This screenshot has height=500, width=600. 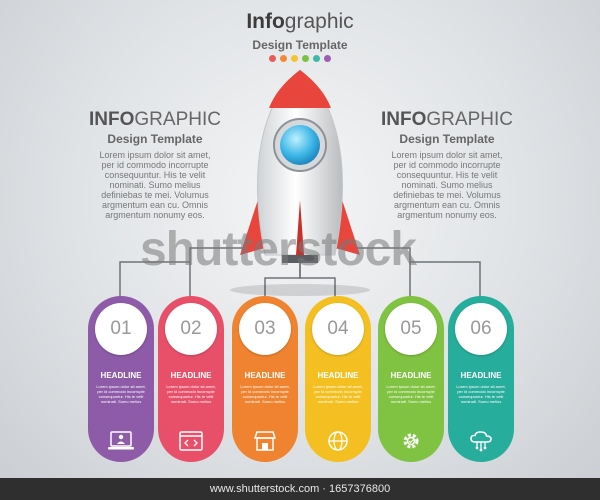 What do you see at coordinates (265, 329) in the screenshot?
I see `step-number: 03` at bounding box center [265, 329].